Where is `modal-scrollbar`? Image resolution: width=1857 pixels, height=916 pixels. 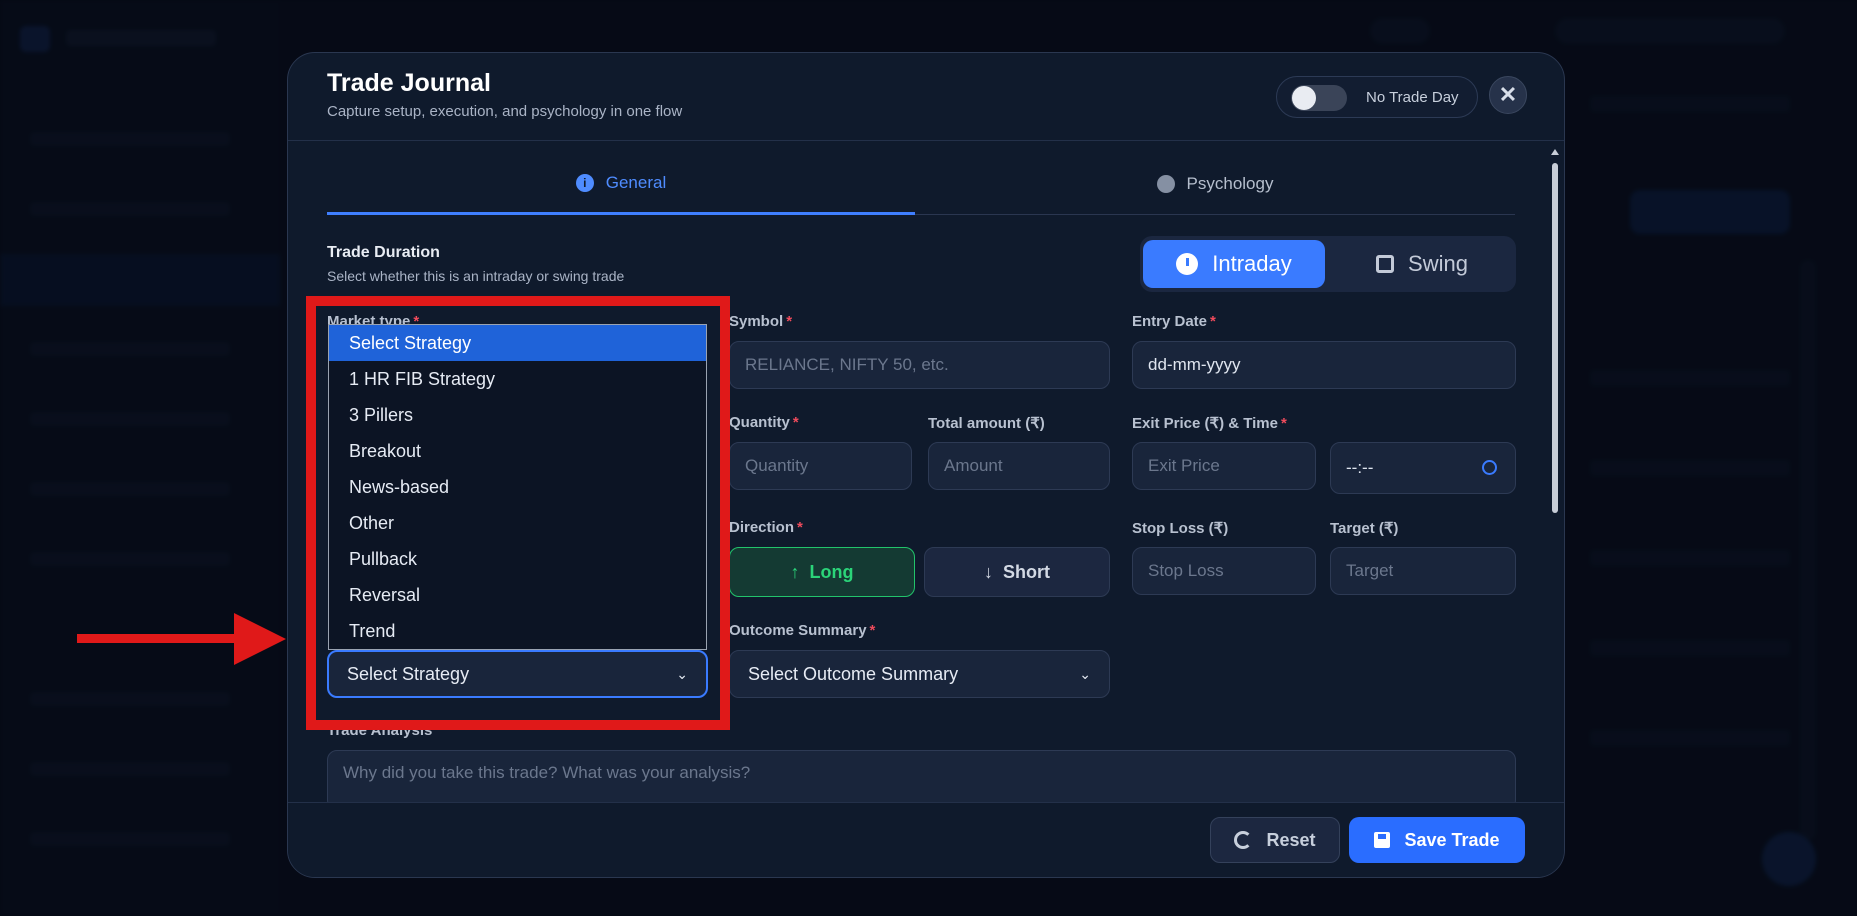 modal-scrollbar is located at coordinates (1555, 500).